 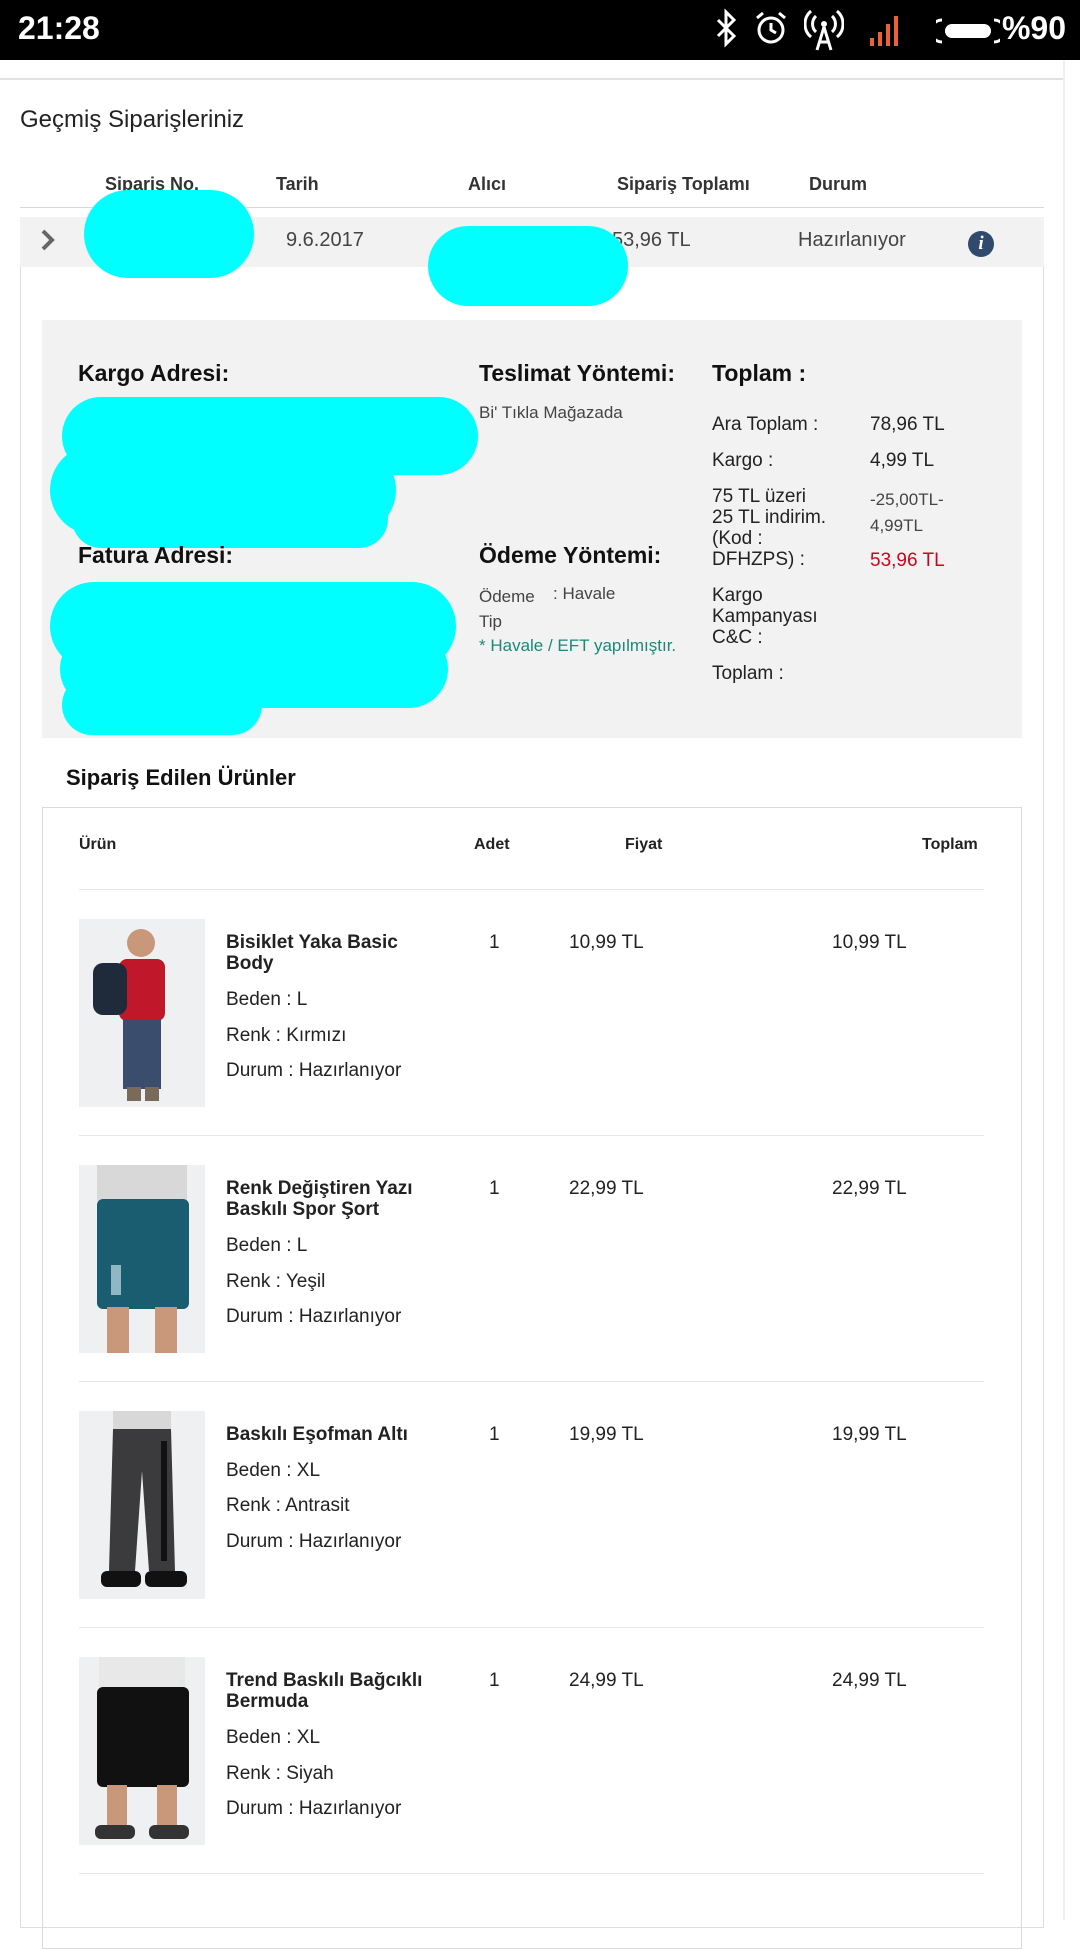 What do you see at coordinates (606, 1188) in the screenshot?
I see `product-price: 22,99 TL` at bounding box center [606, 1188].